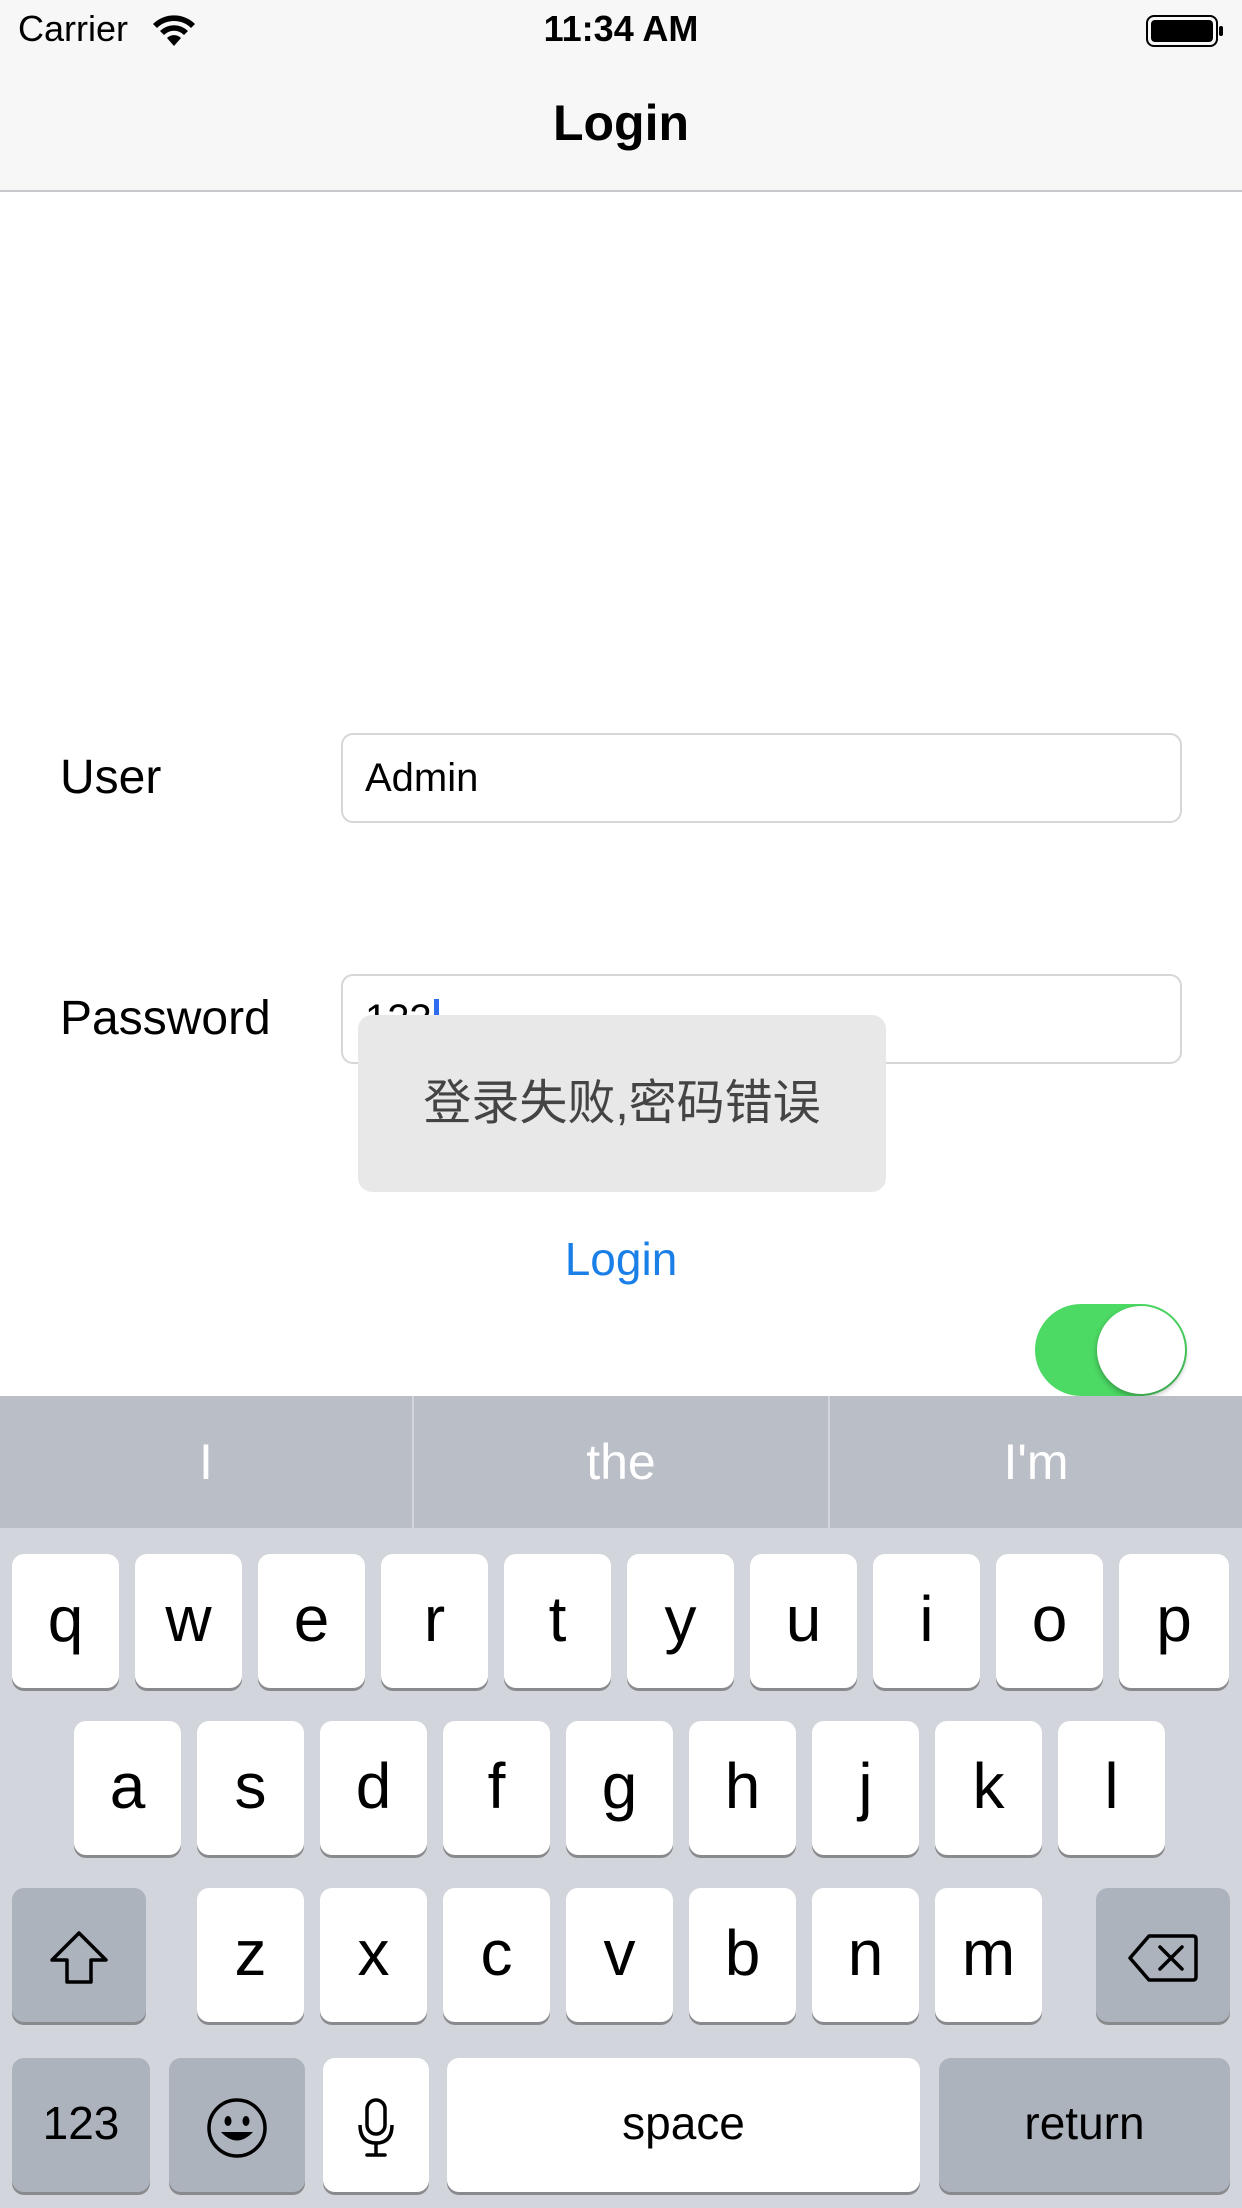 Image resolution: width=1242 pixels, height=2208 pixels. What do you see at coordinates (165, 1018) in the screenshot?
I see `password-label: Password` at bounding box center [165, 1018].